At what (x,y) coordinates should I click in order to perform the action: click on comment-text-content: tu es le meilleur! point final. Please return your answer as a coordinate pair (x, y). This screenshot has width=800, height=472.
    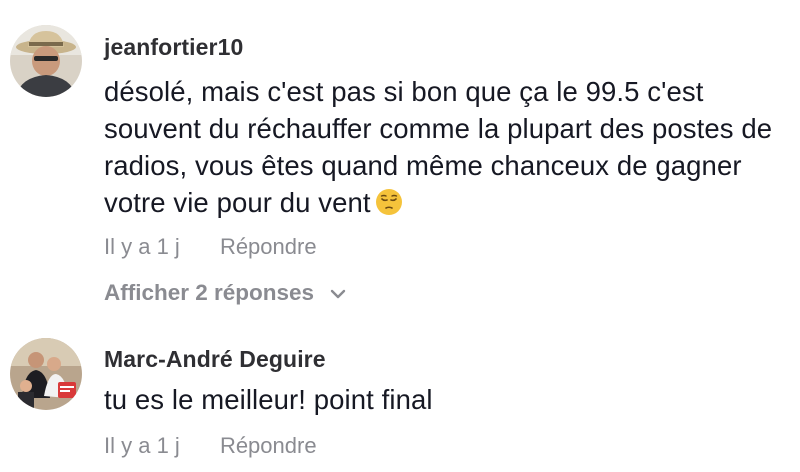
    Looking at the image, I should click on (268, 399).